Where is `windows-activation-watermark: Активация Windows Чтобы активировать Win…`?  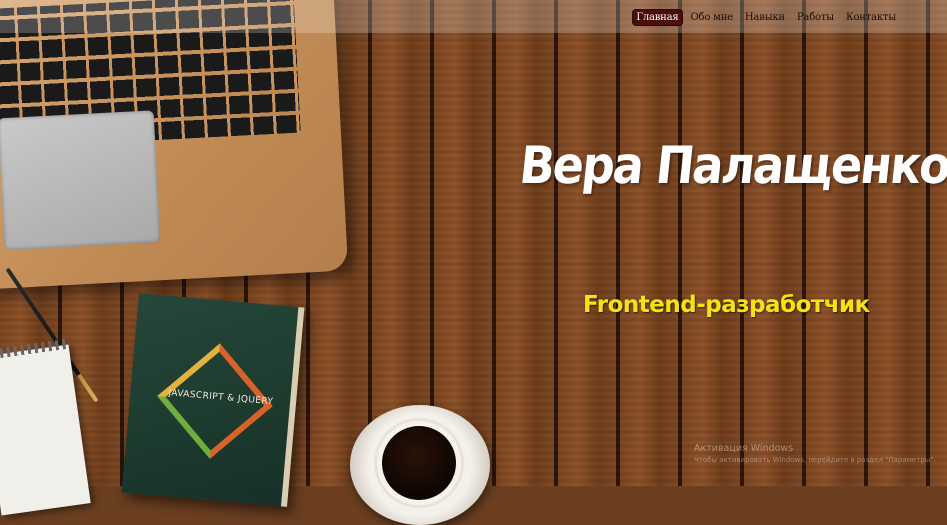 windows-activation-watermark: Активация Windows Чтобы активировать Win… is located at coordinates (815, 453).